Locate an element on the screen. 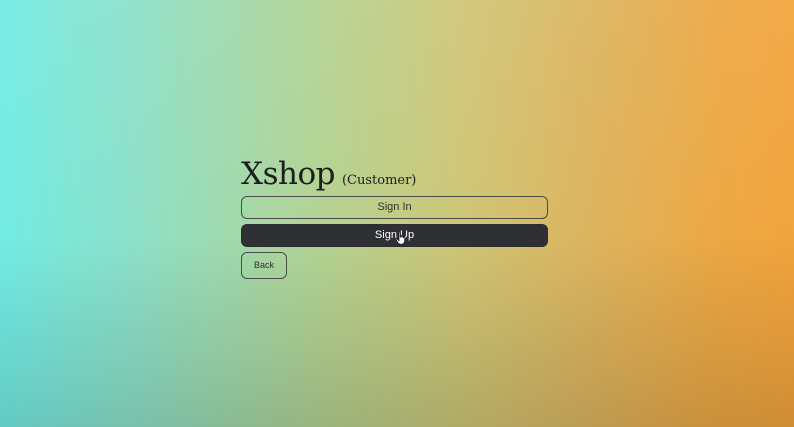 This screenshot has width=794, height=427. title-row: Xshop (Customer) is located at coordinates (394, 174).